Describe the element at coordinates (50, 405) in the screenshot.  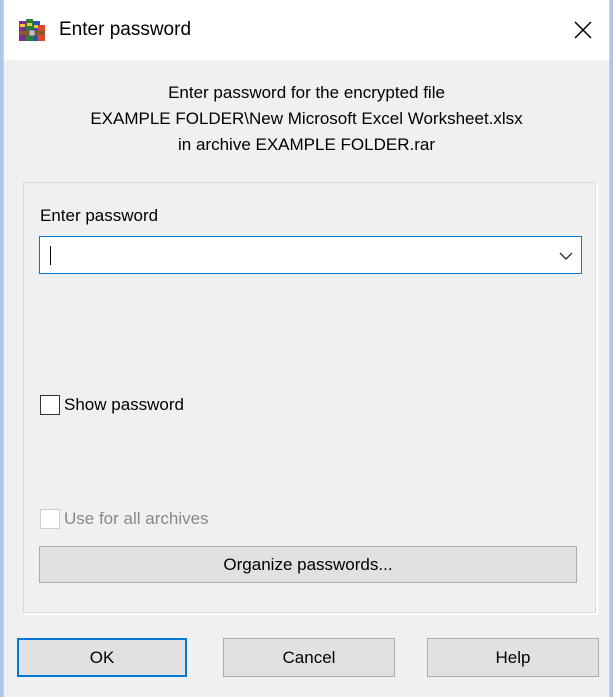
I see `show-password-checkbox` at that location.